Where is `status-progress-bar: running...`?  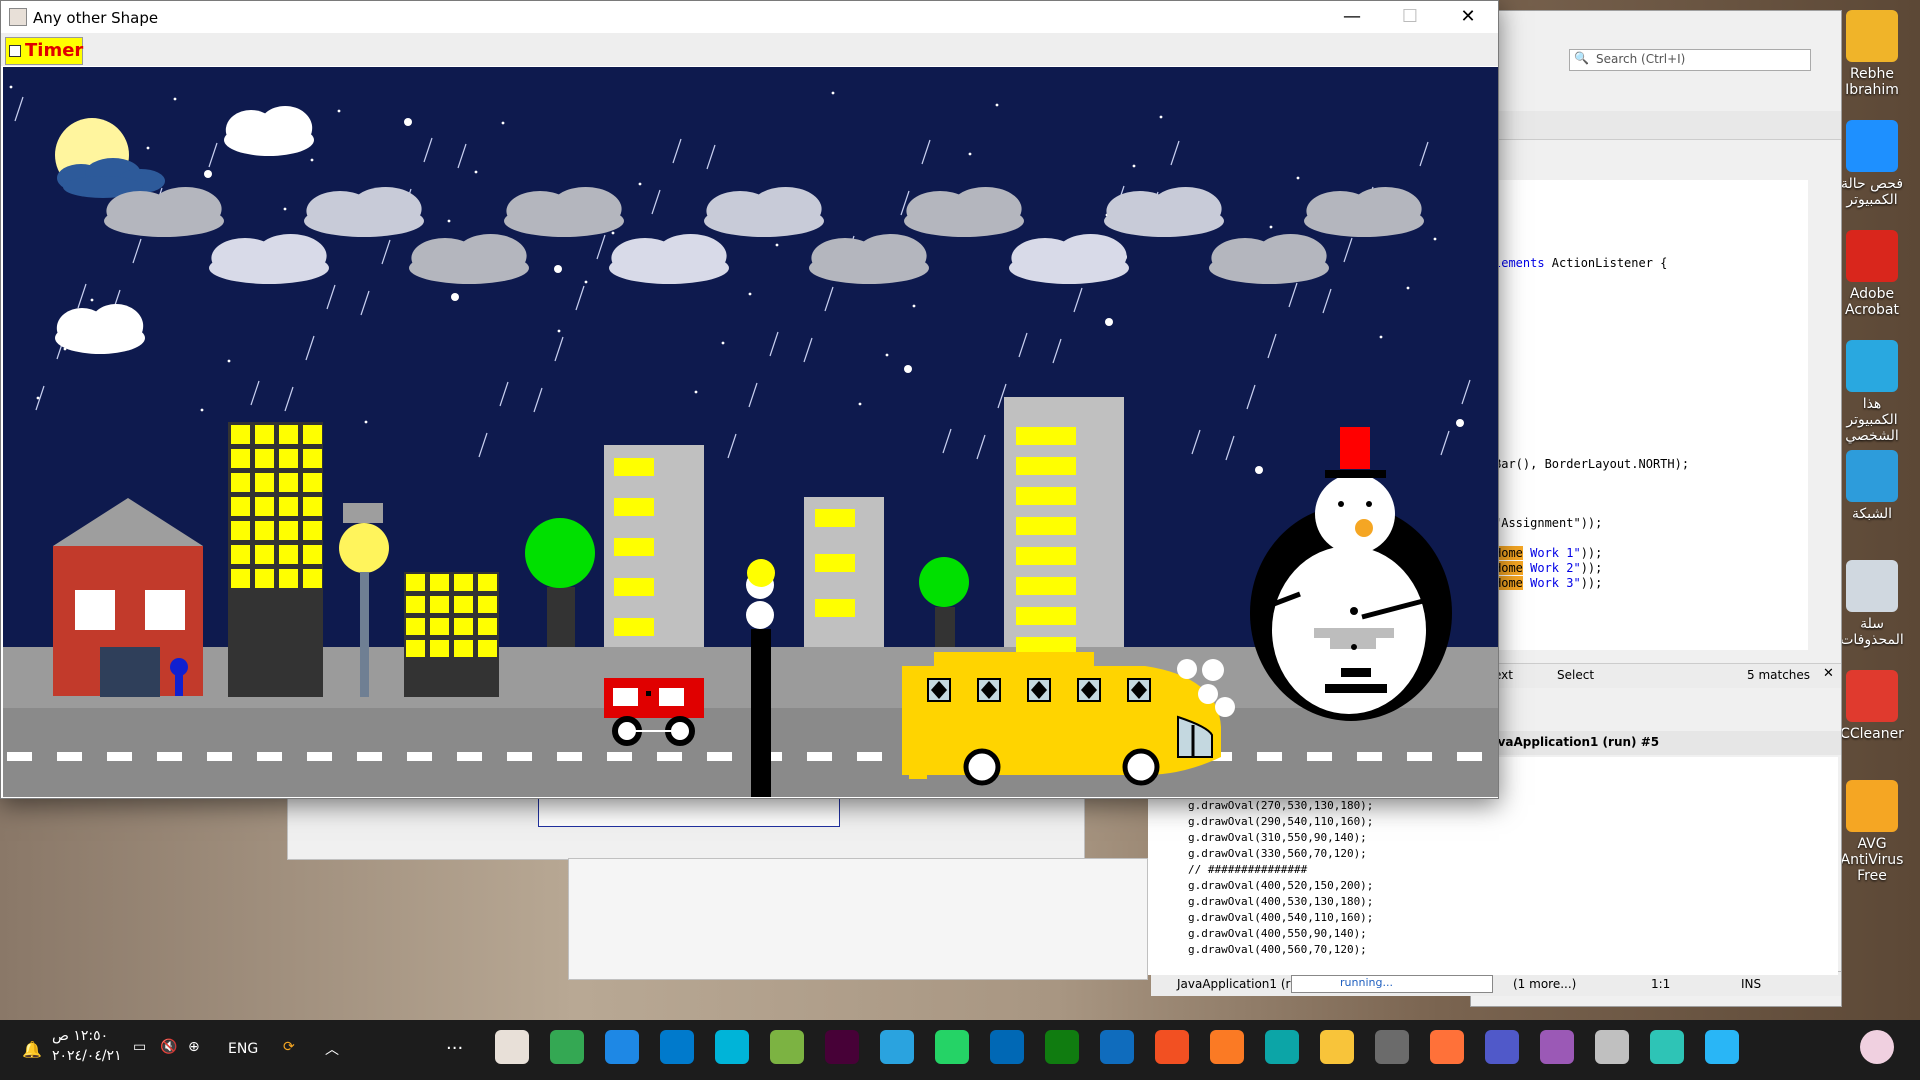 status-progress-bar: running... is located at coordinates (1392, 984).